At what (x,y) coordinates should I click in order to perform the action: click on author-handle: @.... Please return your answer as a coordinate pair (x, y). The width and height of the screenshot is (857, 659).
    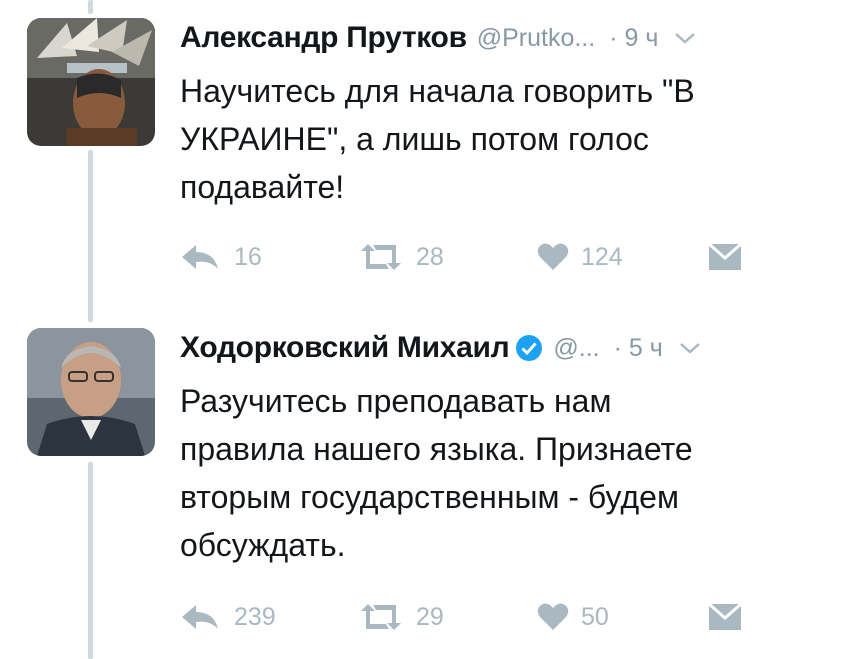
    Looking at the image, I should click on (576, 348).